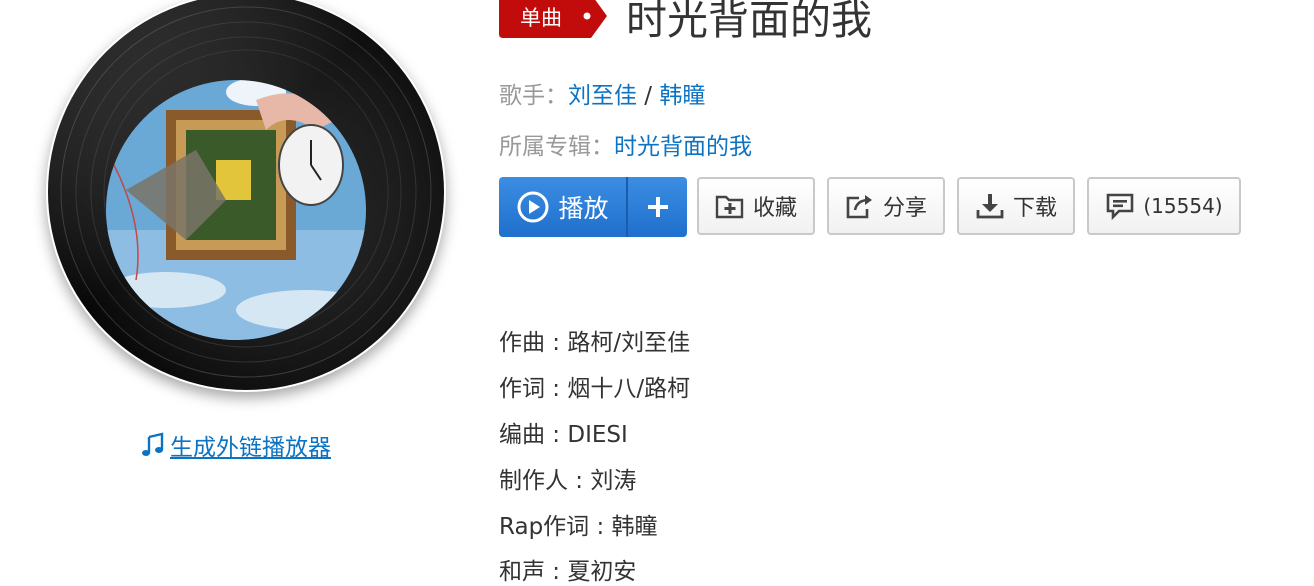  Describe the element at coordinates (533, 96) in the screenshot. I see `singer-label: 歌手：` at that location.